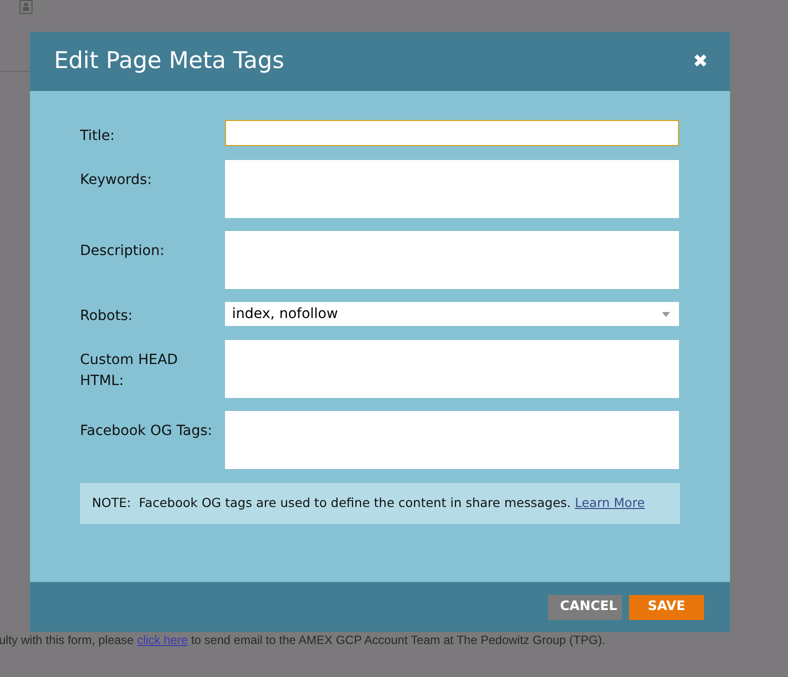  I want to click on field-label: Keywords:, so click(116, 180).